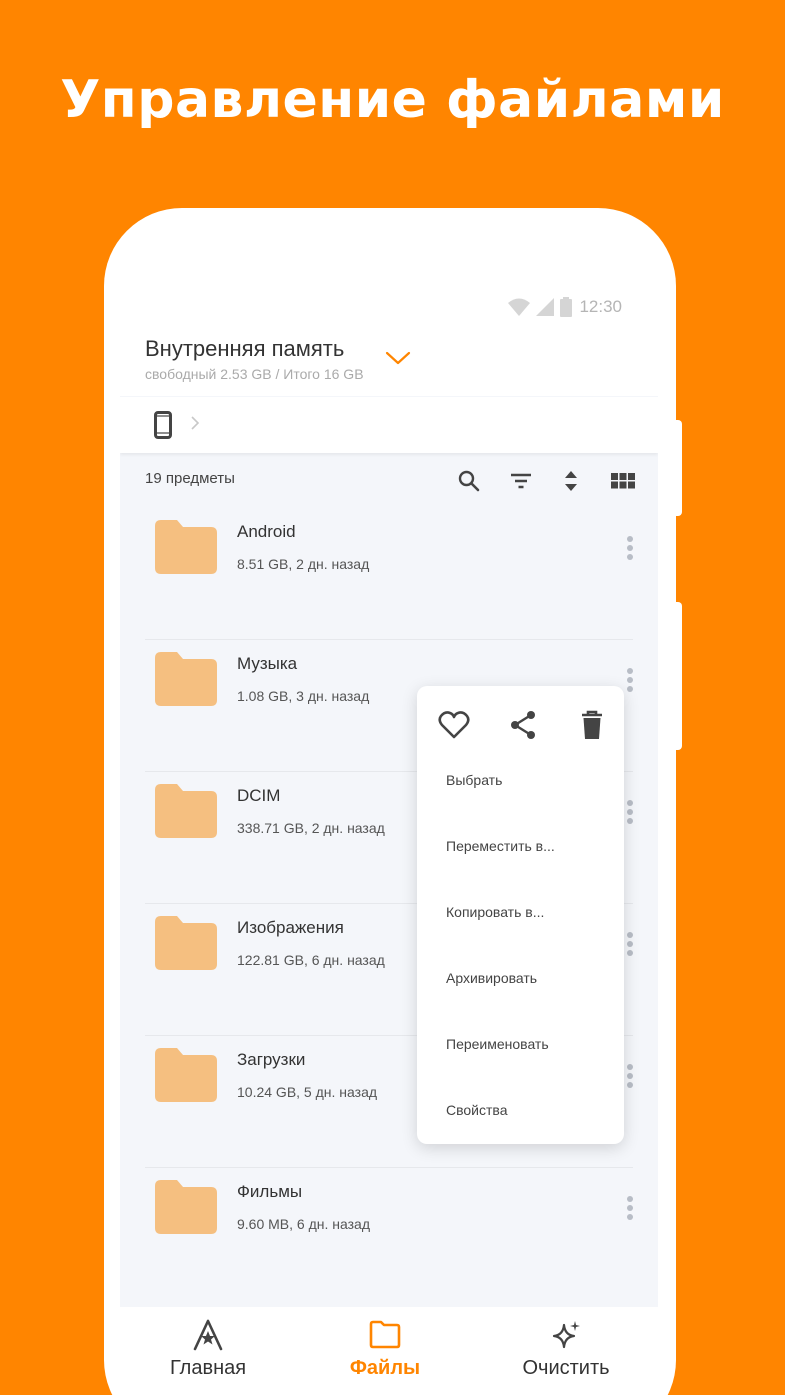 This screenshot has width=785, height=1395. Describe the element at coordinates (271, 1059) in the screenshot. I see `file-name: Загрузки` at that location.